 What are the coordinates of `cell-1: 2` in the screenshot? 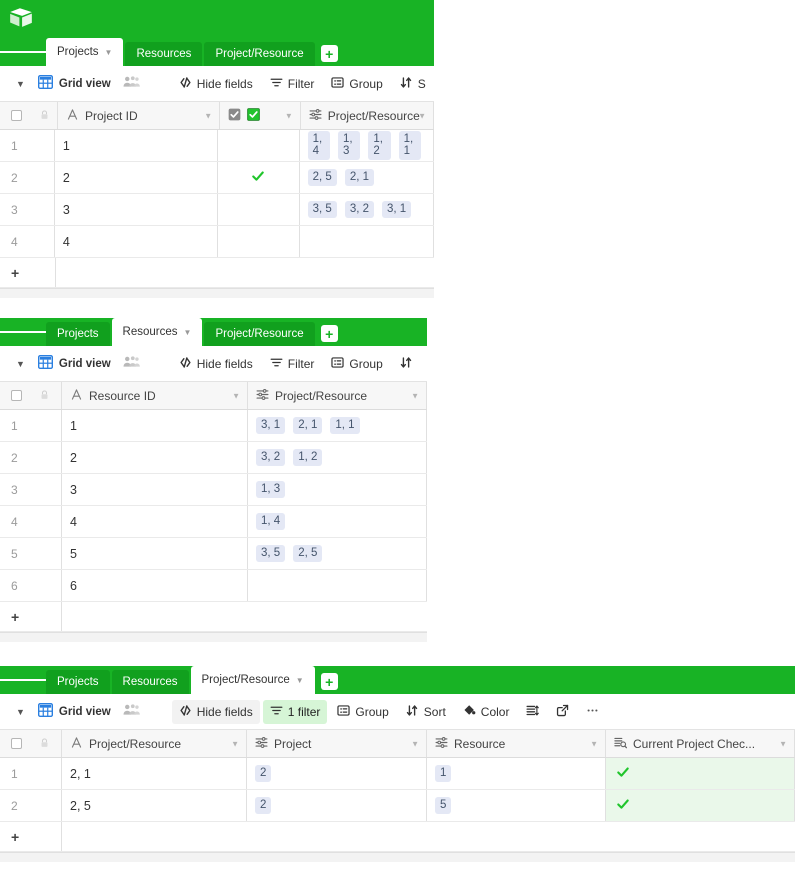 It's located at (337, 773).